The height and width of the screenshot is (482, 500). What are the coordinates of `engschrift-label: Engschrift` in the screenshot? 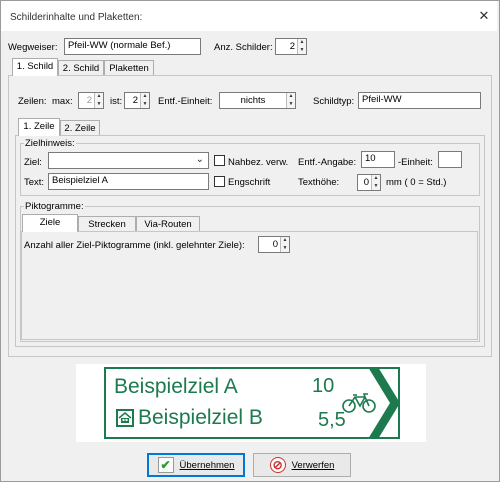 It's located at (249, 182).